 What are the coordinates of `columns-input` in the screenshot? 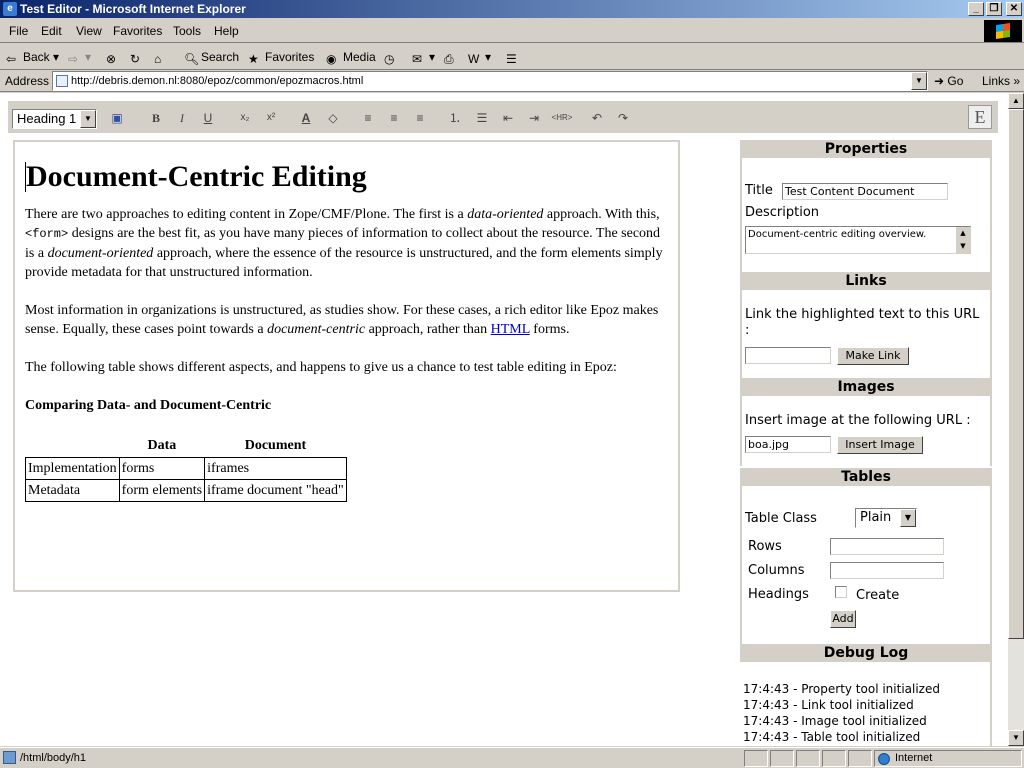 It's located at (887, 570).